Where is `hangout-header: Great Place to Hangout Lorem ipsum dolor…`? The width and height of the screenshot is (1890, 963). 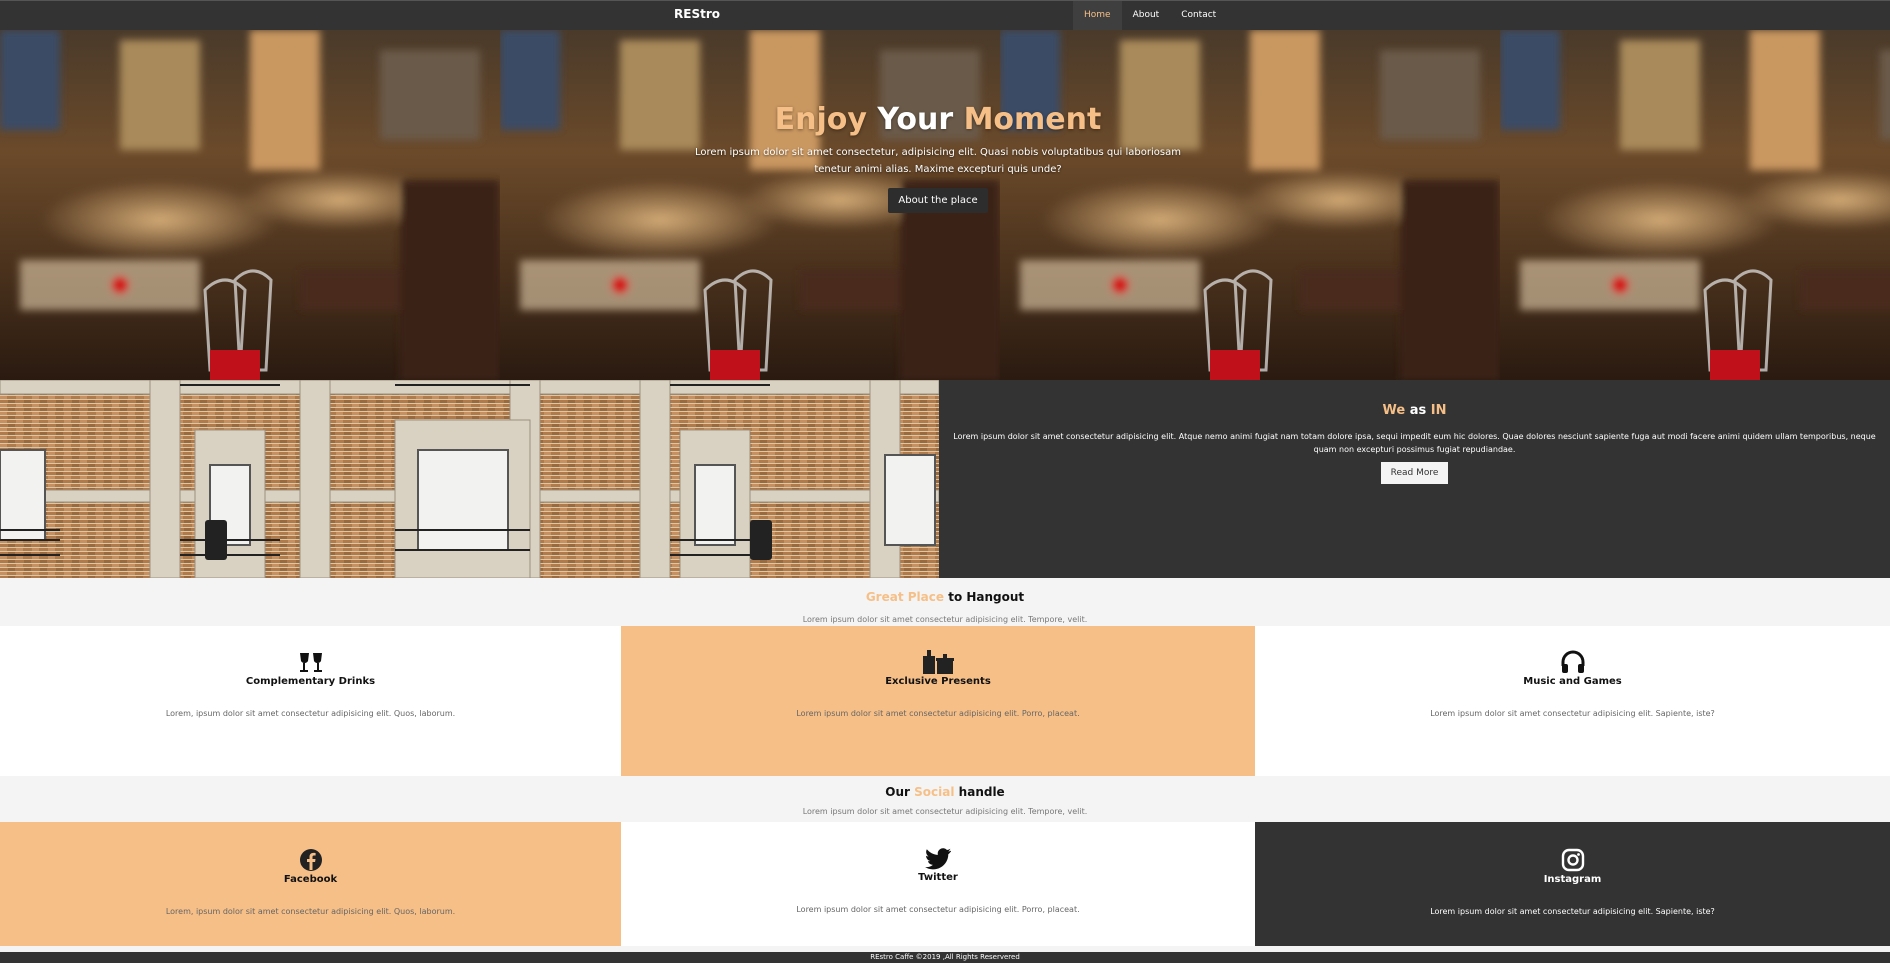
hangout-header: Great Place to Hangout Lorem ipsum dolor… is located at coordinates (945, 602).